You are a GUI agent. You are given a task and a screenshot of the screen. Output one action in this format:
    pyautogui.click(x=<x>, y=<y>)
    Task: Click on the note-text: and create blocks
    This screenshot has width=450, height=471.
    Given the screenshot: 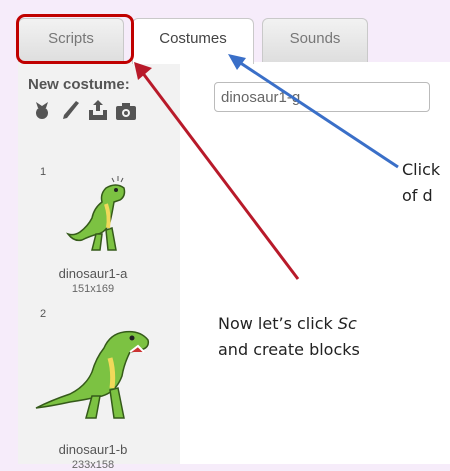 What is the action you would take?
    pyautogui.click(x=289, y=349)
    